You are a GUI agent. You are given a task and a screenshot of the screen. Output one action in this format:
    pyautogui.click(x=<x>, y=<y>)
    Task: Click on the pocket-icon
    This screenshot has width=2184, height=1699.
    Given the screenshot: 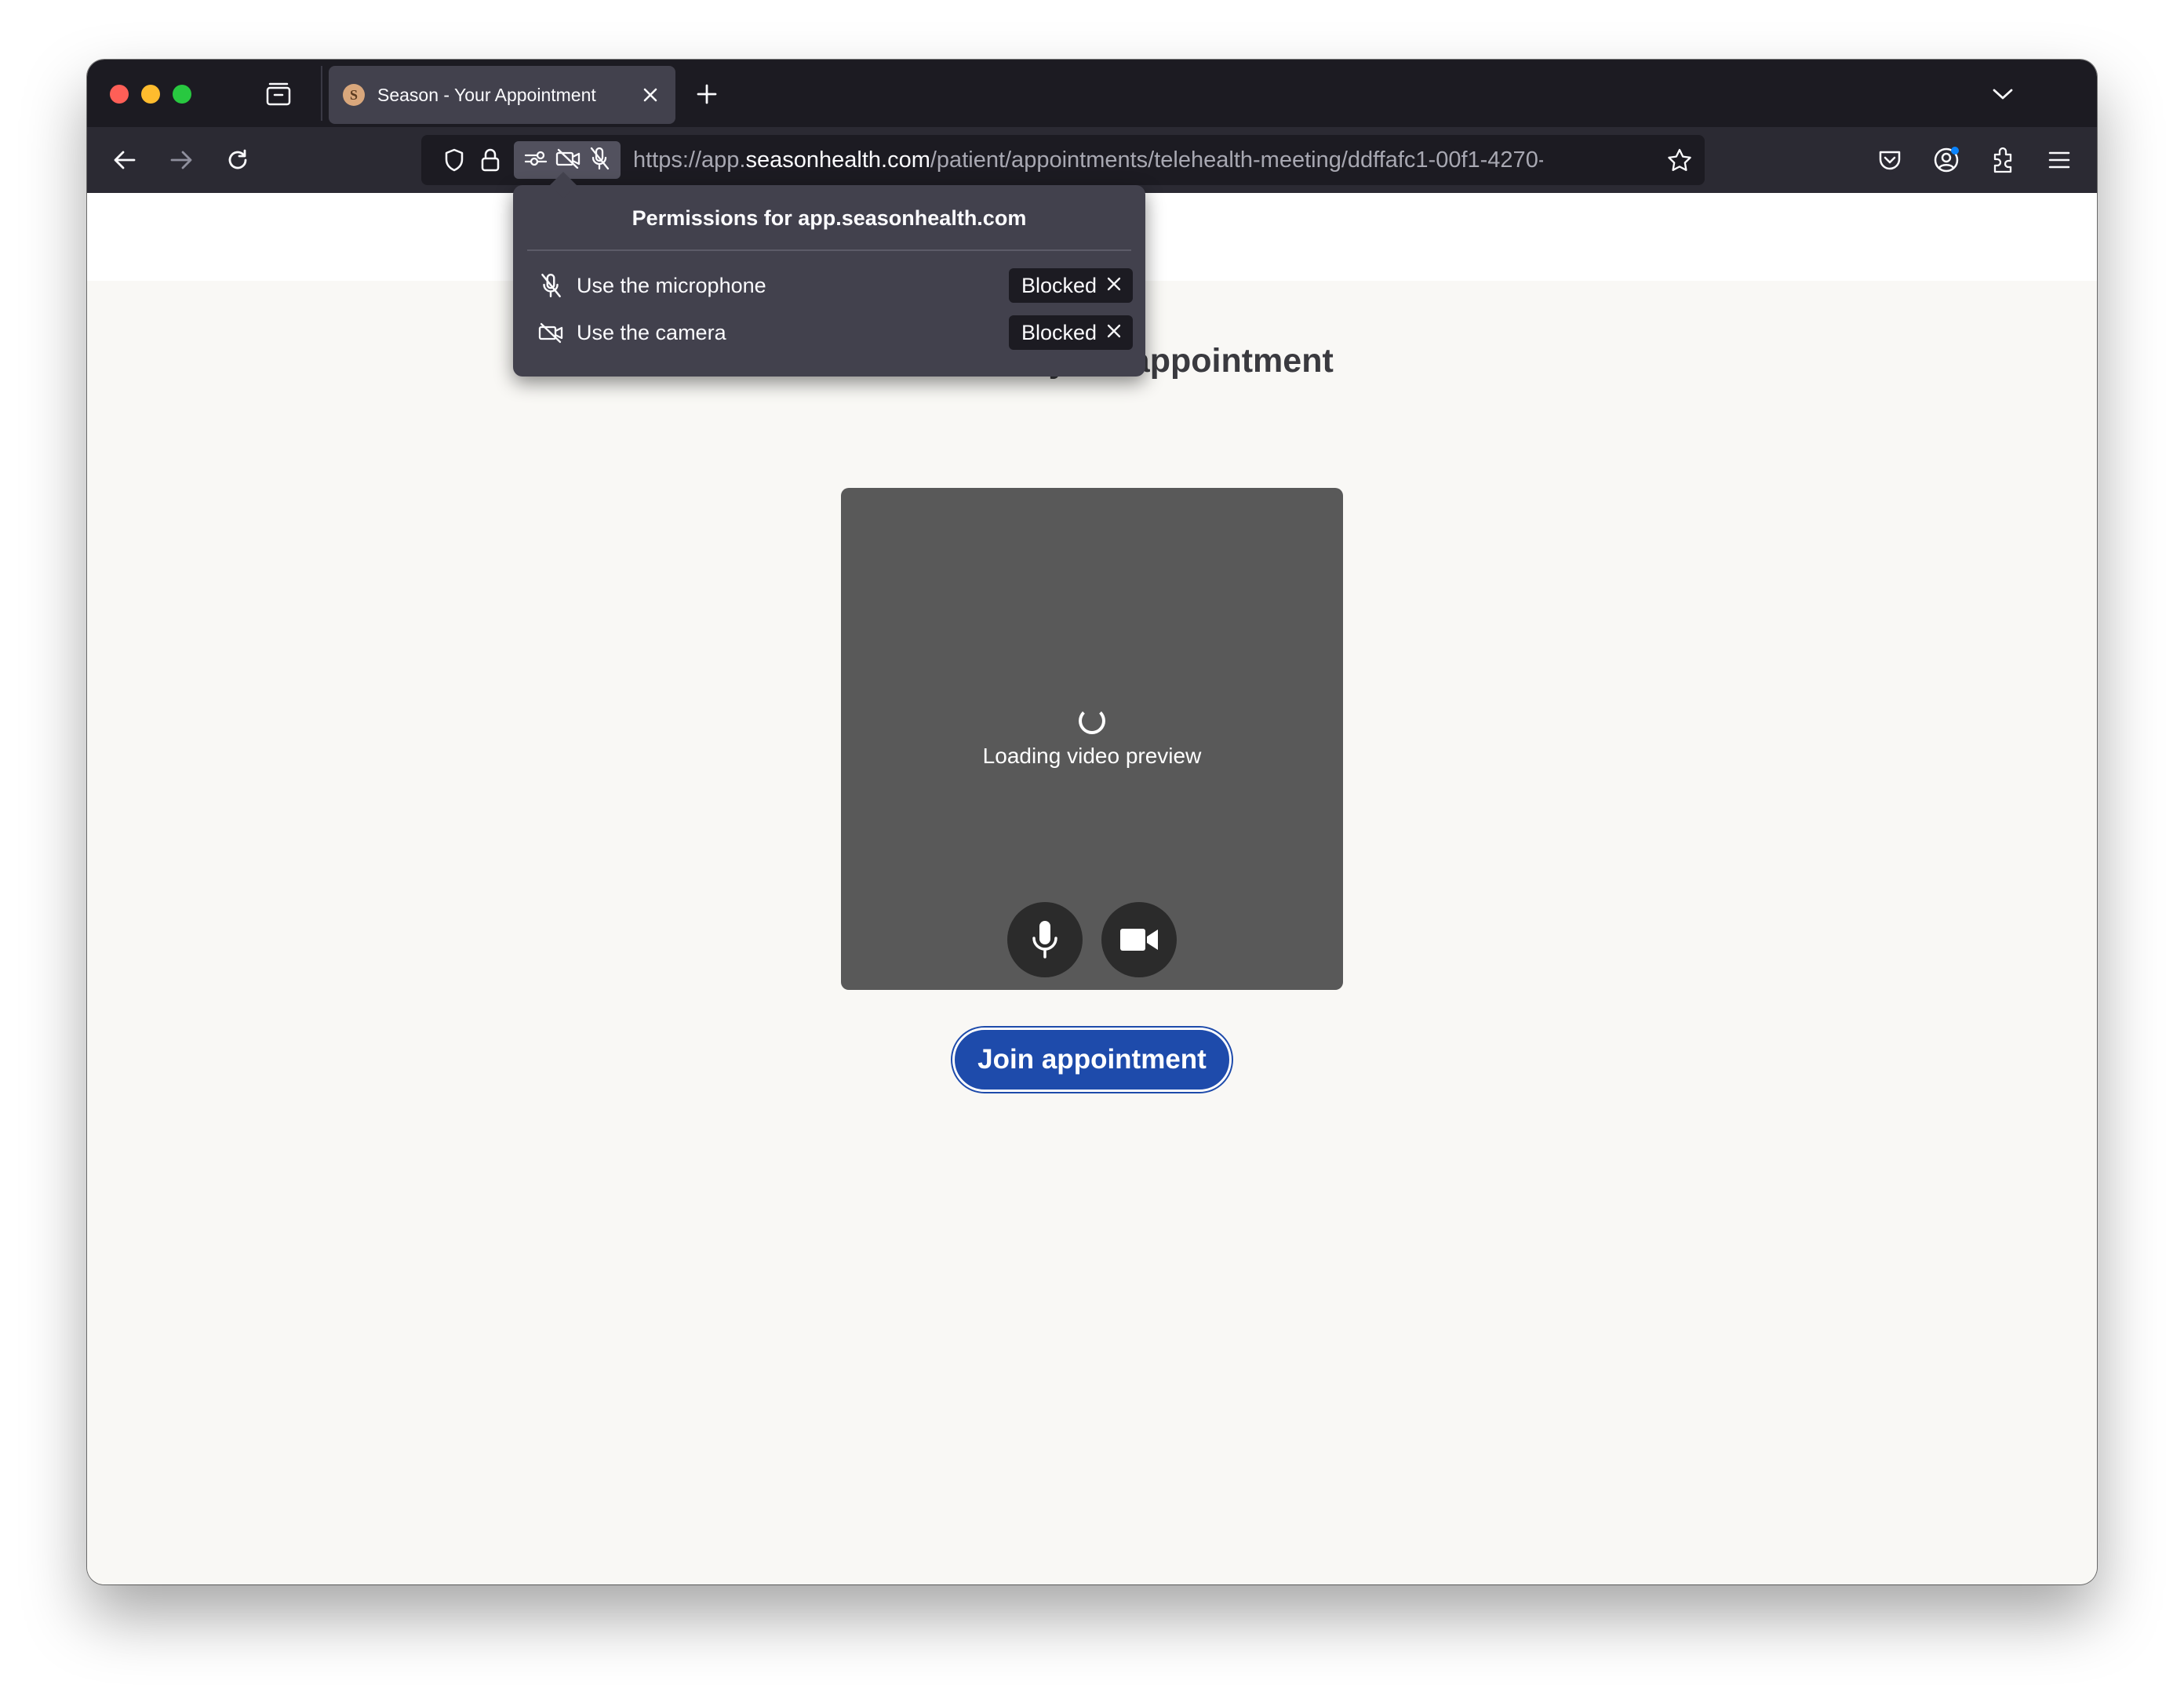 What is the action you would take?
    pyautogui.click(x=1890, y=160)
    